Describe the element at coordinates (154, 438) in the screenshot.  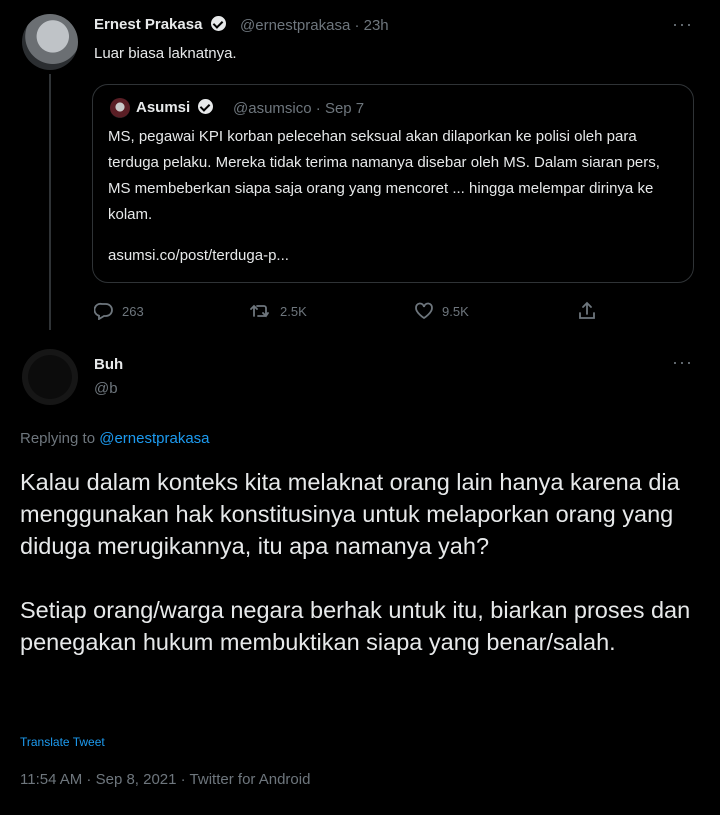
I see `replying-to-link: @ernestprakasa` at that location.